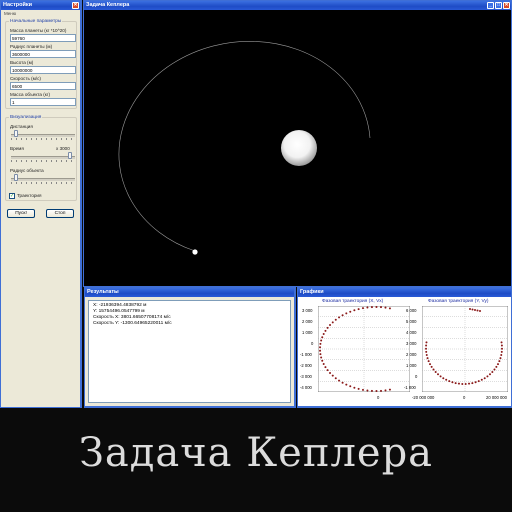  Describe the element at coordinates (312, 343) in the screenshot. I see `plot1-ytick: 0` at that location.